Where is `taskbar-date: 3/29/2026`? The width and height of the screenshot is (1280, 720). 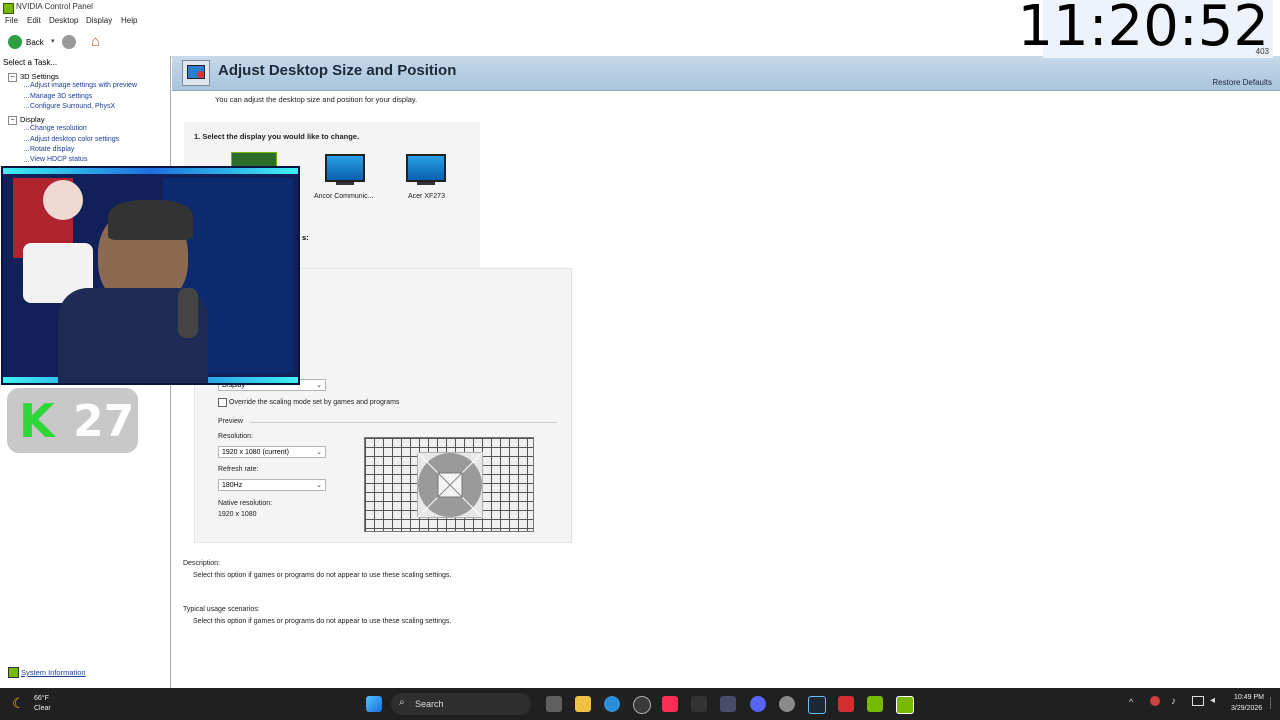 taskbar-date: 3/29/2026 is located at coordinates (1246, 708).